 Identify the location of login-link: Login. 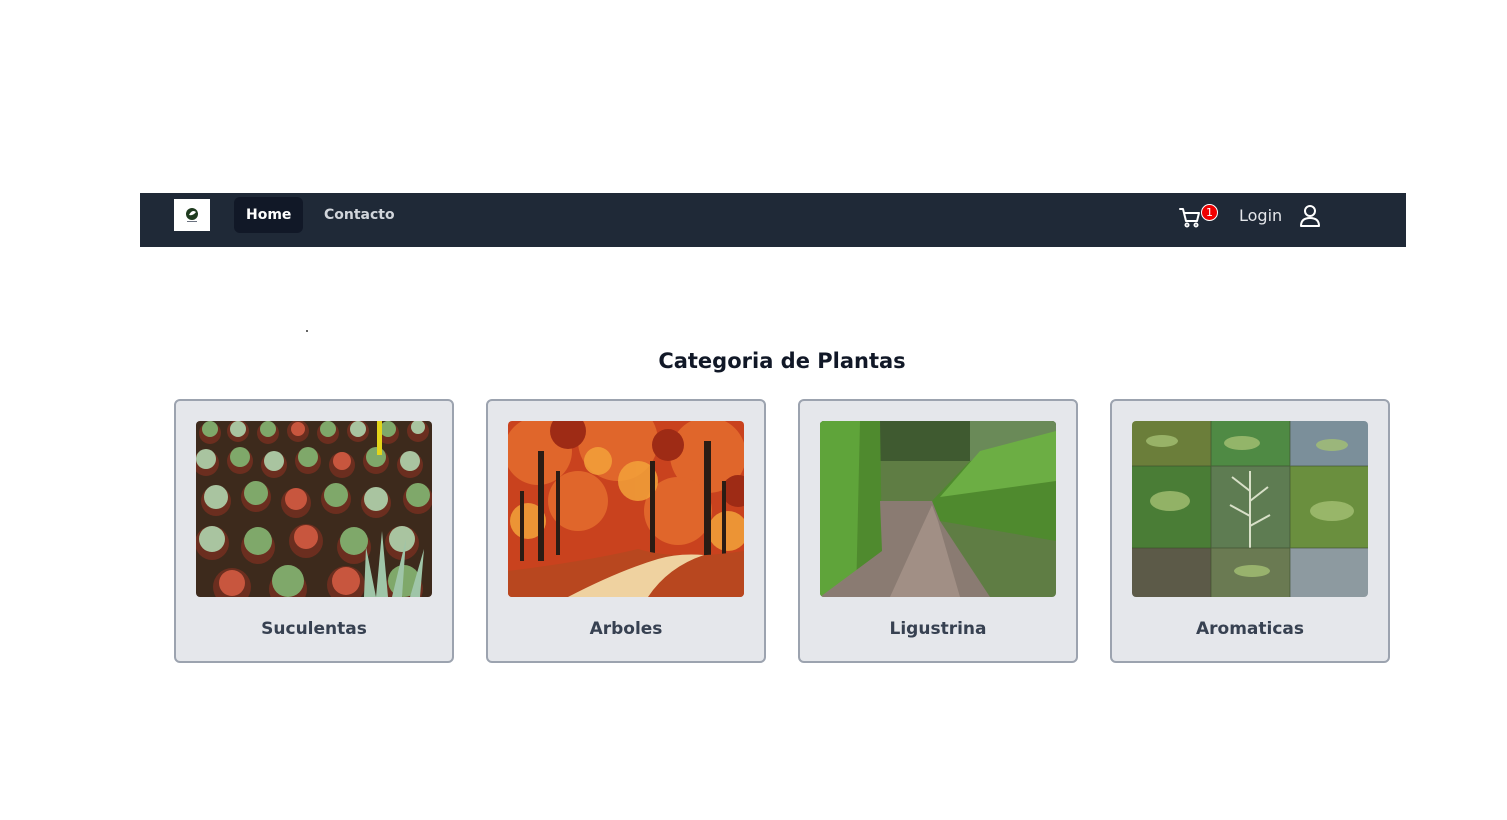
(1260, 216).